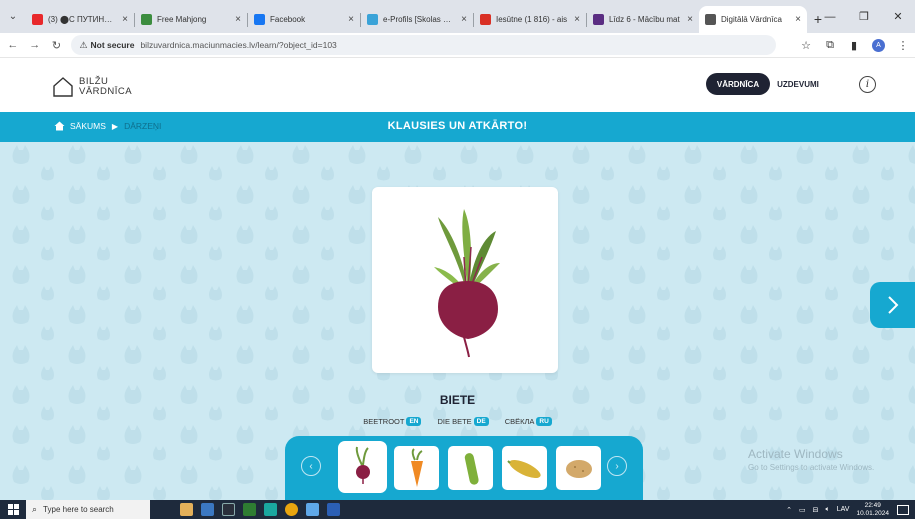  What do you see at coordinates (830, 45) in the screenshot?
I see `extensions-puzzle-icon: ⧉` at bounding box center [830, 45].